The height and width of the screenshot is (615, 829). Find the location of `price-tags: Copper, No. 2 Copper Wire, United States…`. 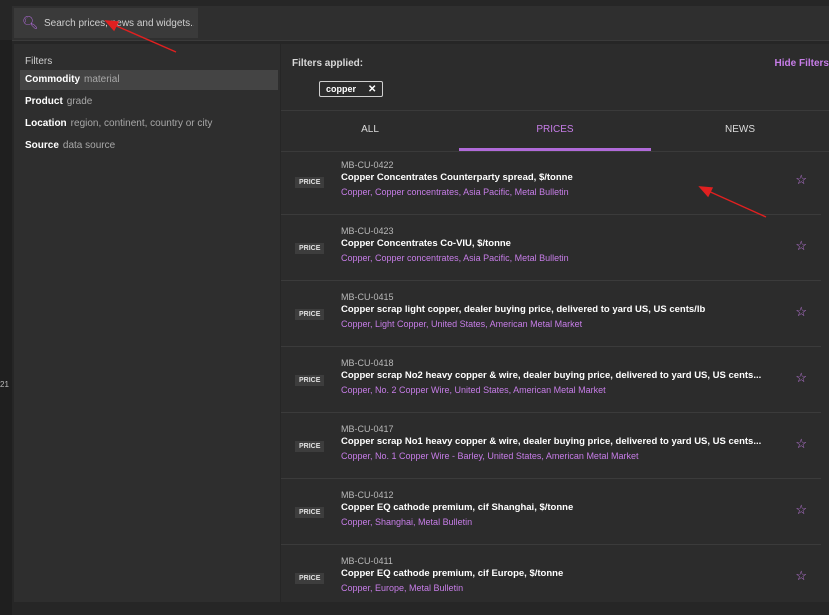

price-tags: Copper, No. 2 Copper Wire, United States… is located at coordinates (473, 390).